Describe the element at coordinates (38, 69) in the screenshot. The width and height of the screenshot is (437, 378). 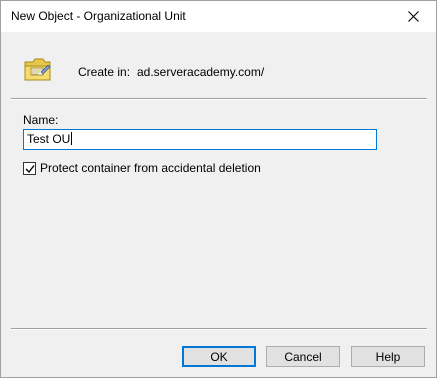
I see `folder-ou-icon` at that location.